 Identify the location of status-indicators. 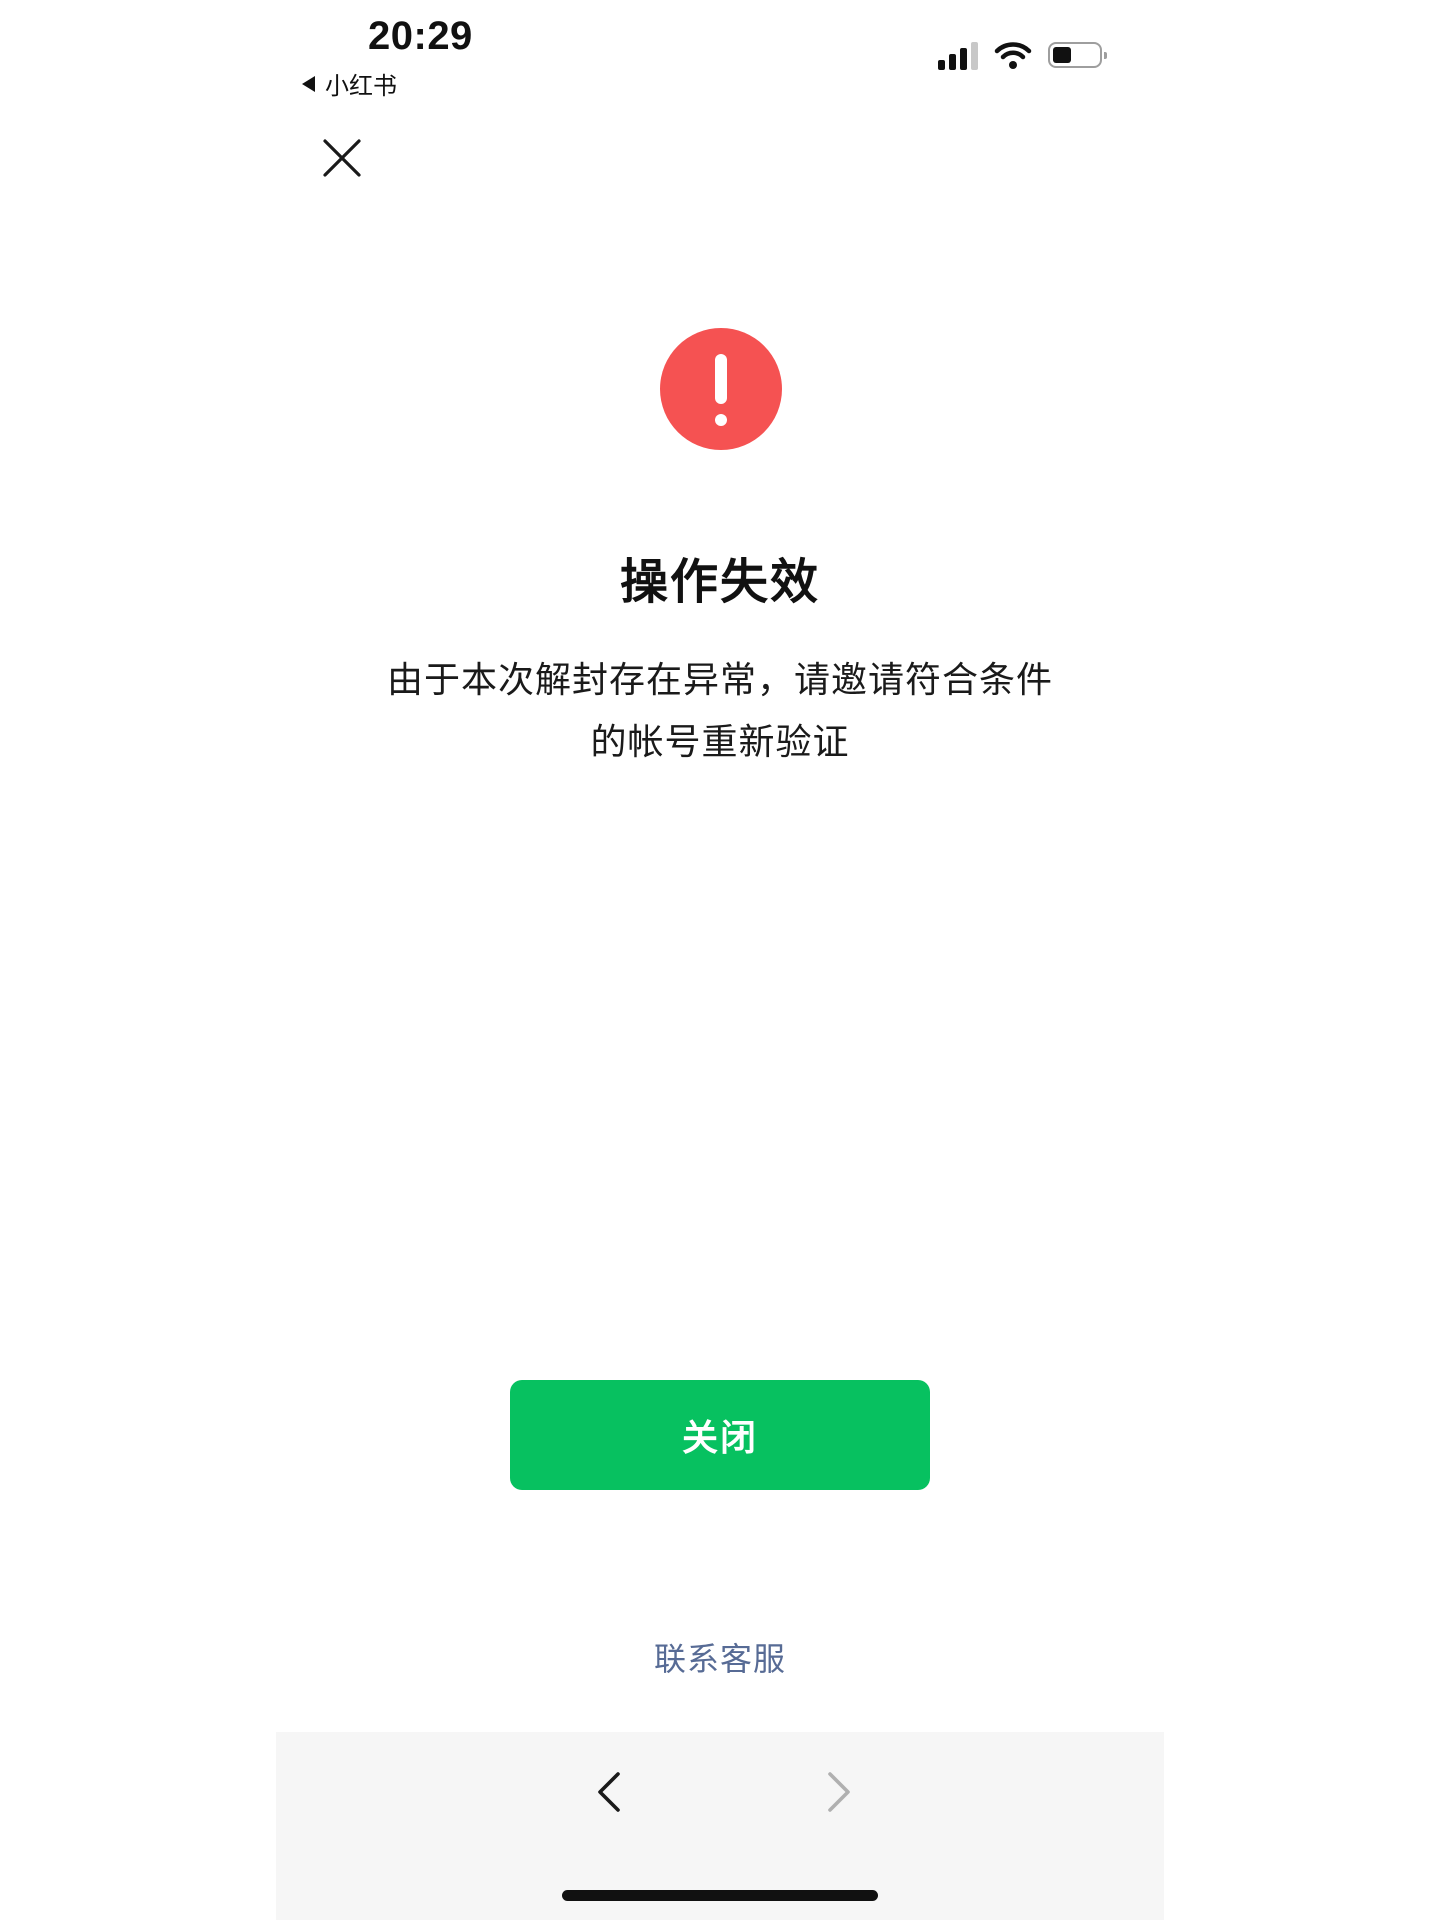
(1022, 55).